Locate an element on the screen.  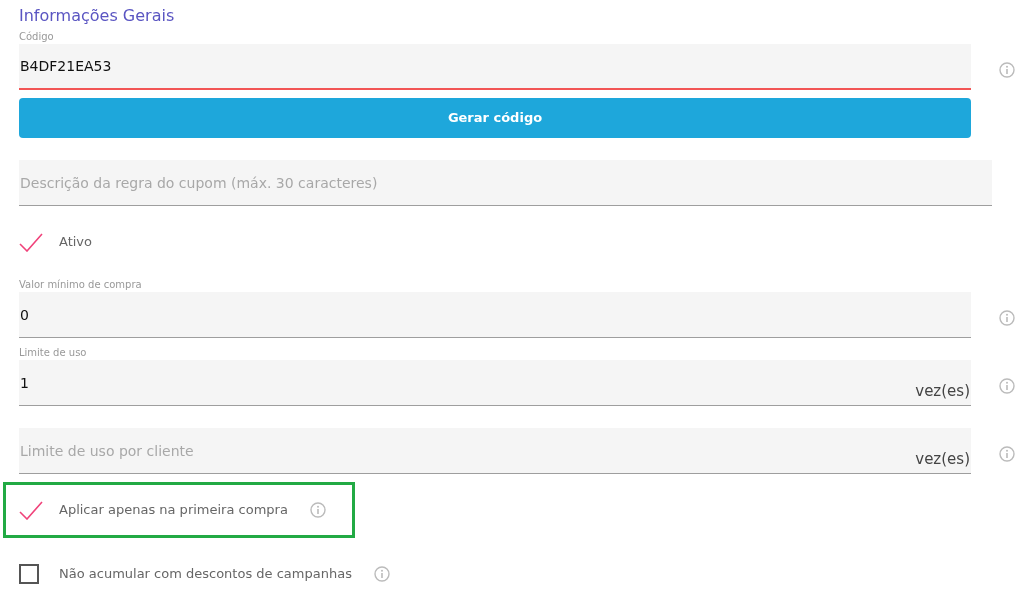
field-label: Valor mínimo de compra is located at coordinates (81, 285).